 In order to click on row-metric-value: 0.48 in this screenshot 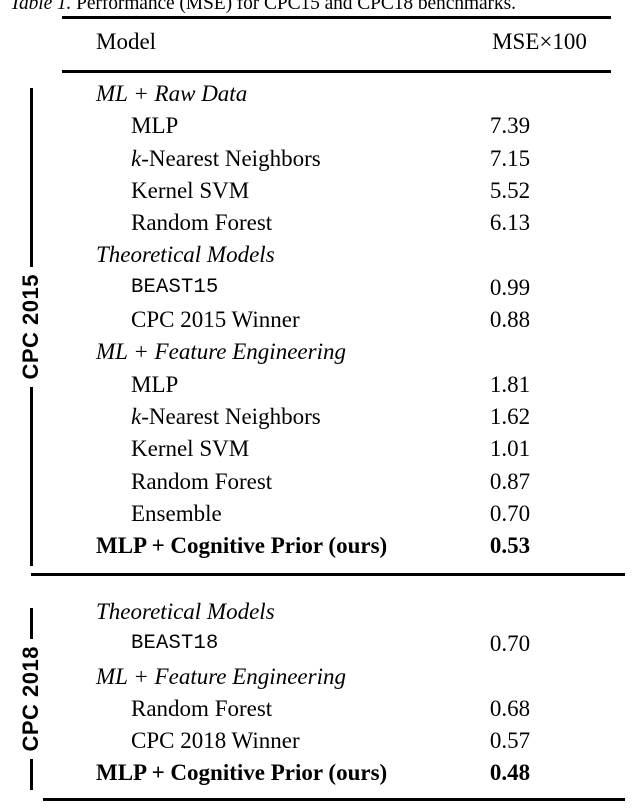, I will do `click(510, 773)`.